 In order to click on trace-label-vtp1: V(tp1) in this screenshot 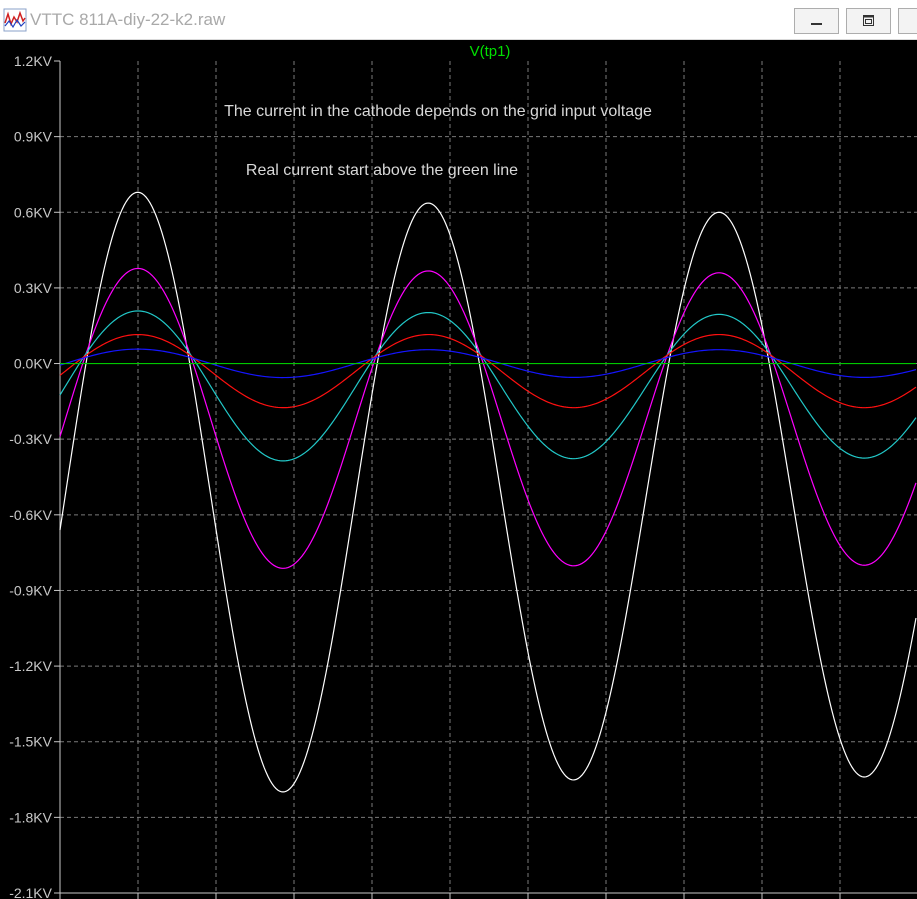, I will do `click(490, 51)`.